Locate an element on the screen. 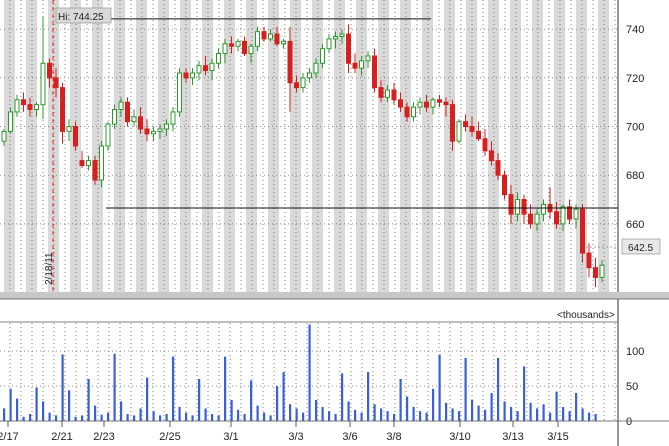 The image size is (669, 446). hi-label: Hi: 744.25 is located at coordinates (81, 17).